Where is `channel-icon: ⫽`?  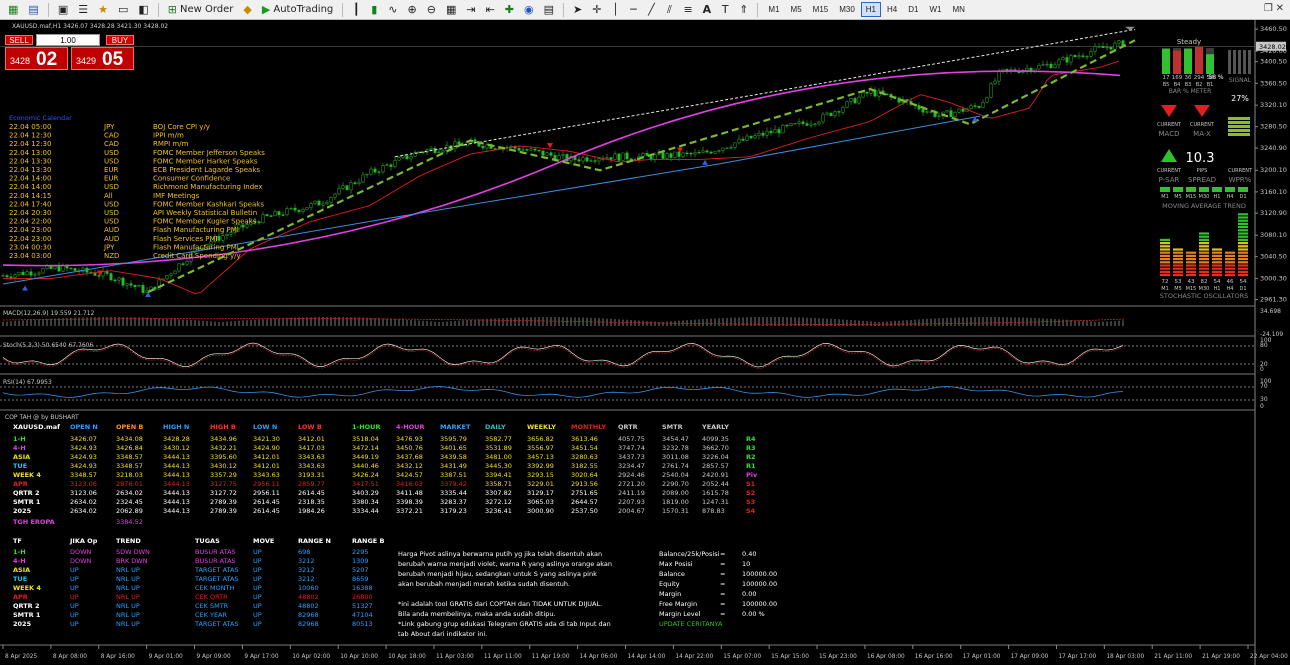 channel-icon: ⫽ is located at coordinates (669, 10).